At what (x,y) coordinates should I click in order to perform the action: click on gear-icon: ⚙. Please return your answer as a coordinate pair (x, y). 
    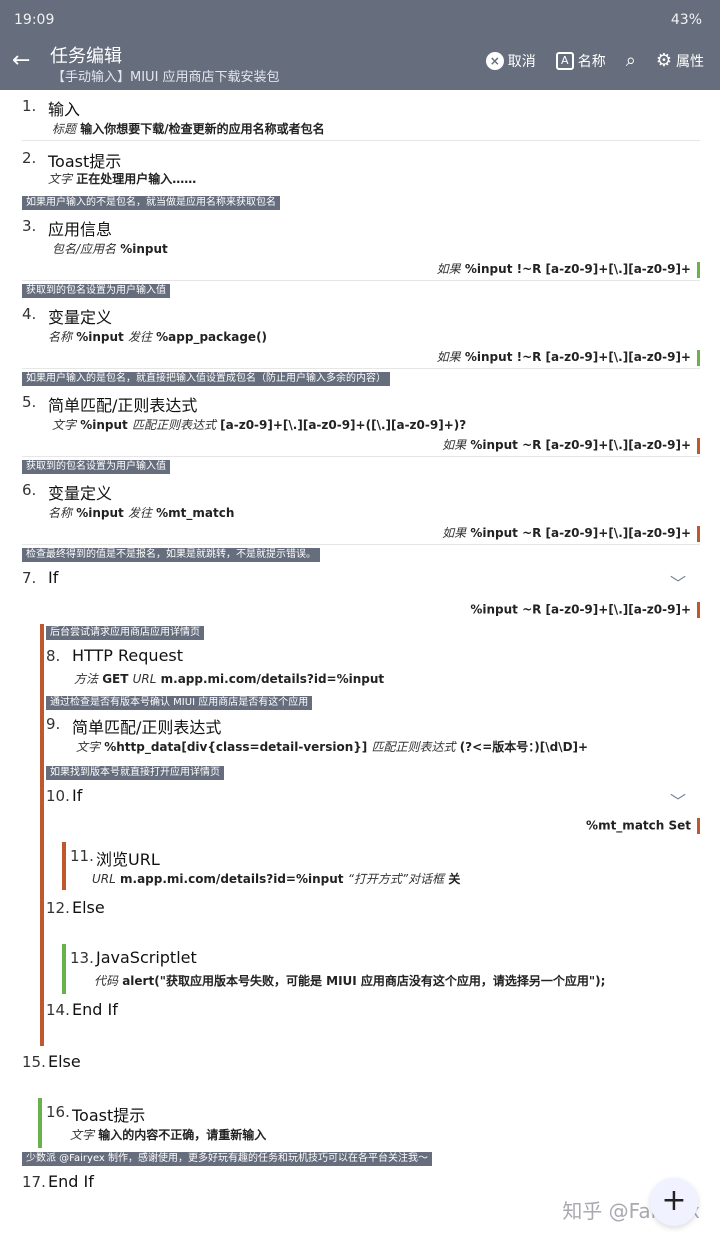
    Looking at the image, I should click on (663, 60).